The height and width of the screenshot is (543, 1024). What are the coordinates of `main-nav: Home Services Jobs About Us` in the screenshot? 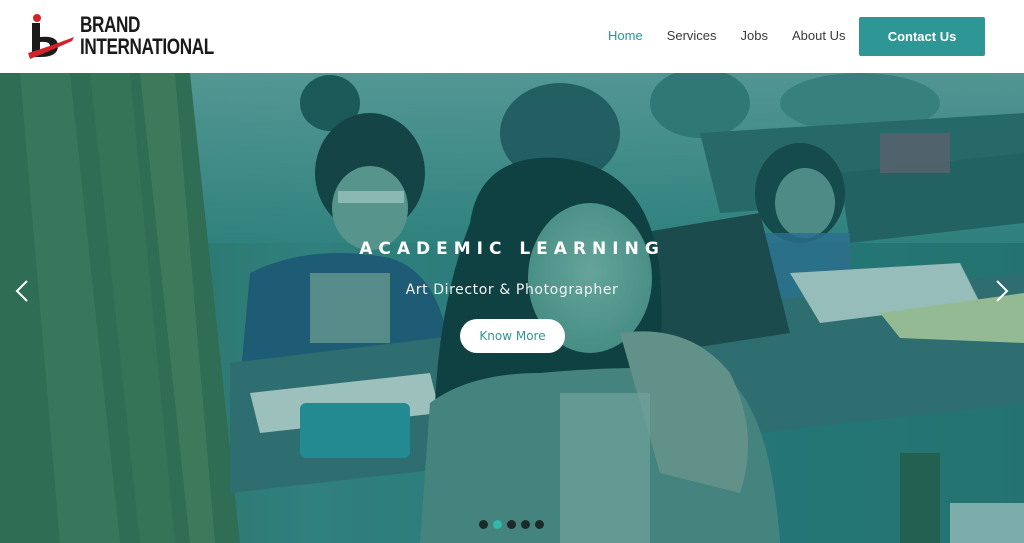 It's located at (739, 35).